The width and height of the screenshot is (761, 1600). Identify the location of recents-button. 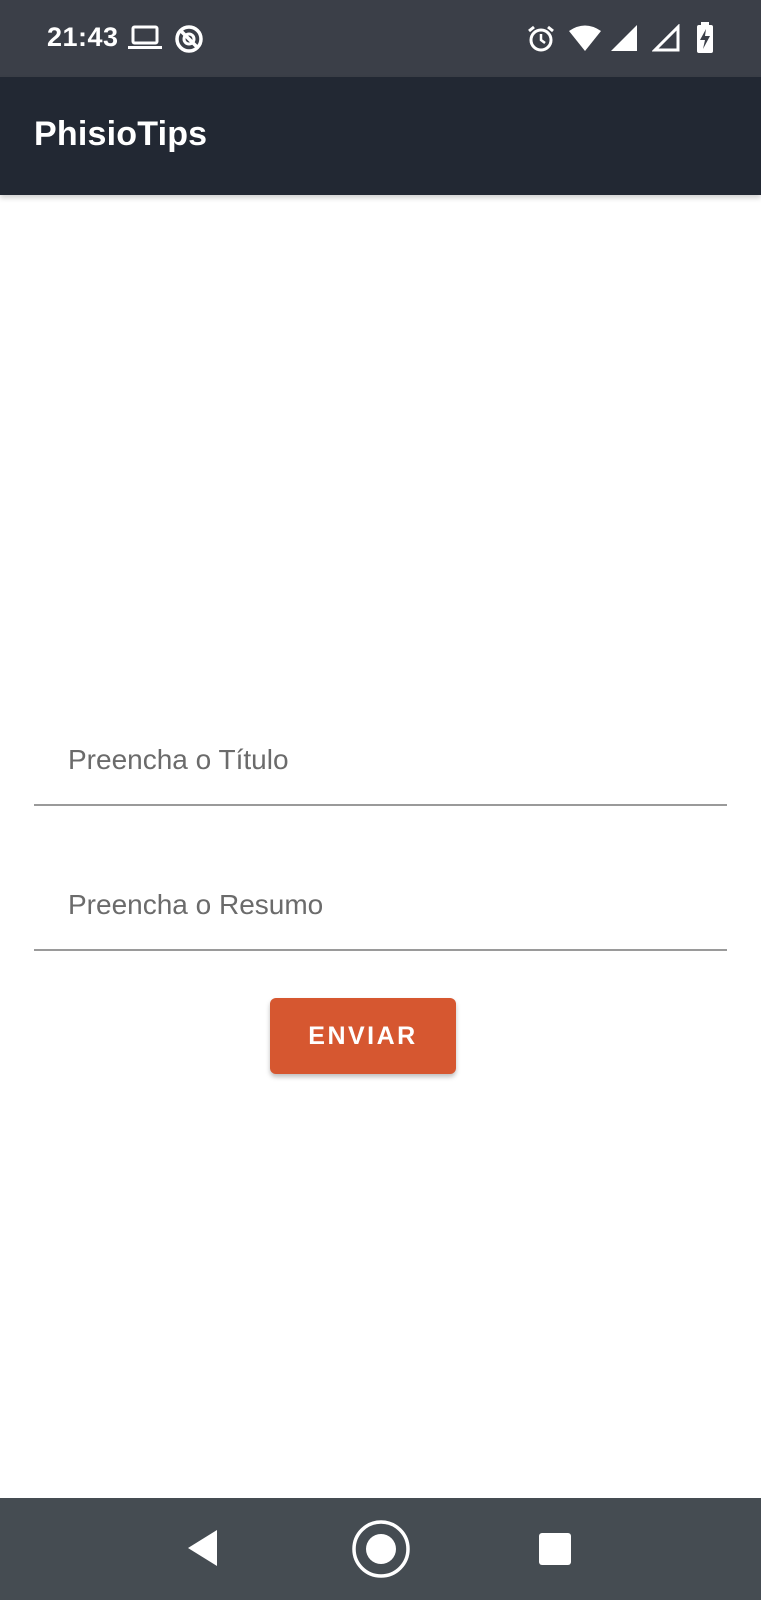
(555, 1549).